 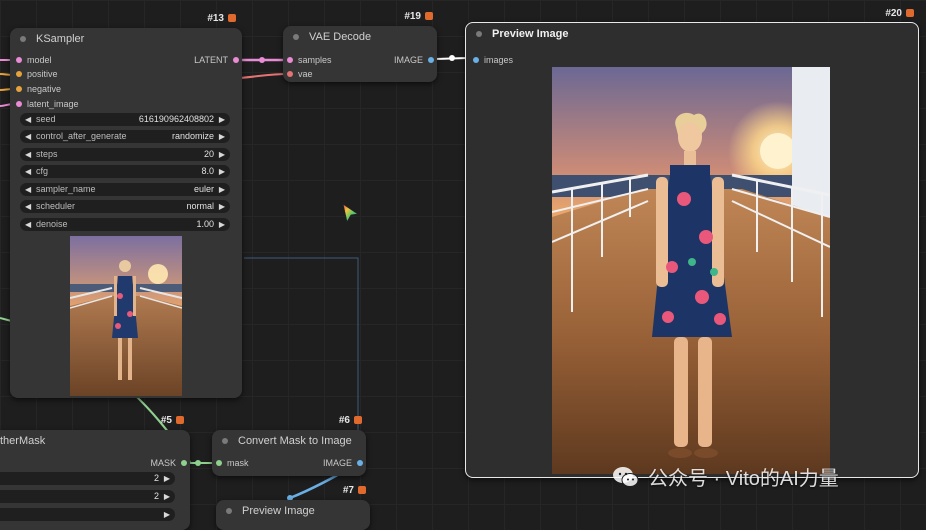 I want to click on images-pin-icon, so click(x=476, y=60).